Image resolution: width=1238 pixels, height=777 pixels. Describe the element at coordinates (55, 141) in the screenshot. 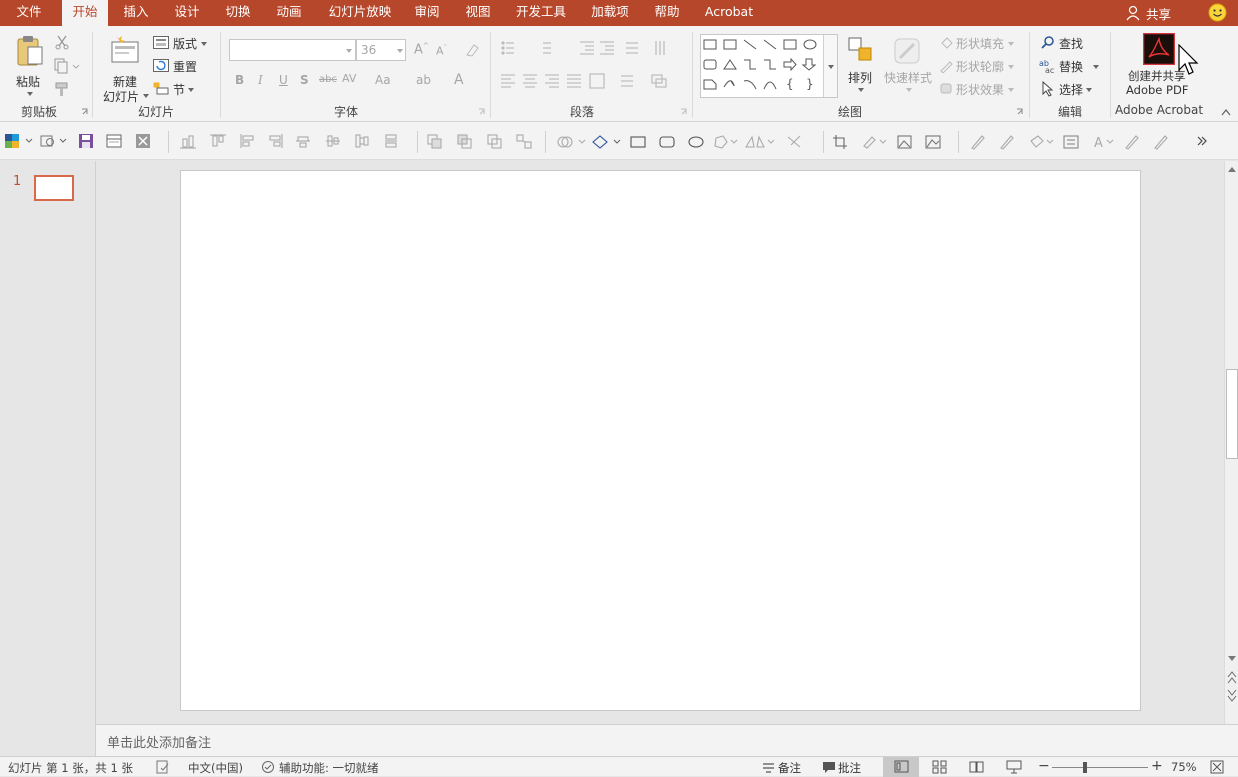

I see `paint-format-icon` at that location.